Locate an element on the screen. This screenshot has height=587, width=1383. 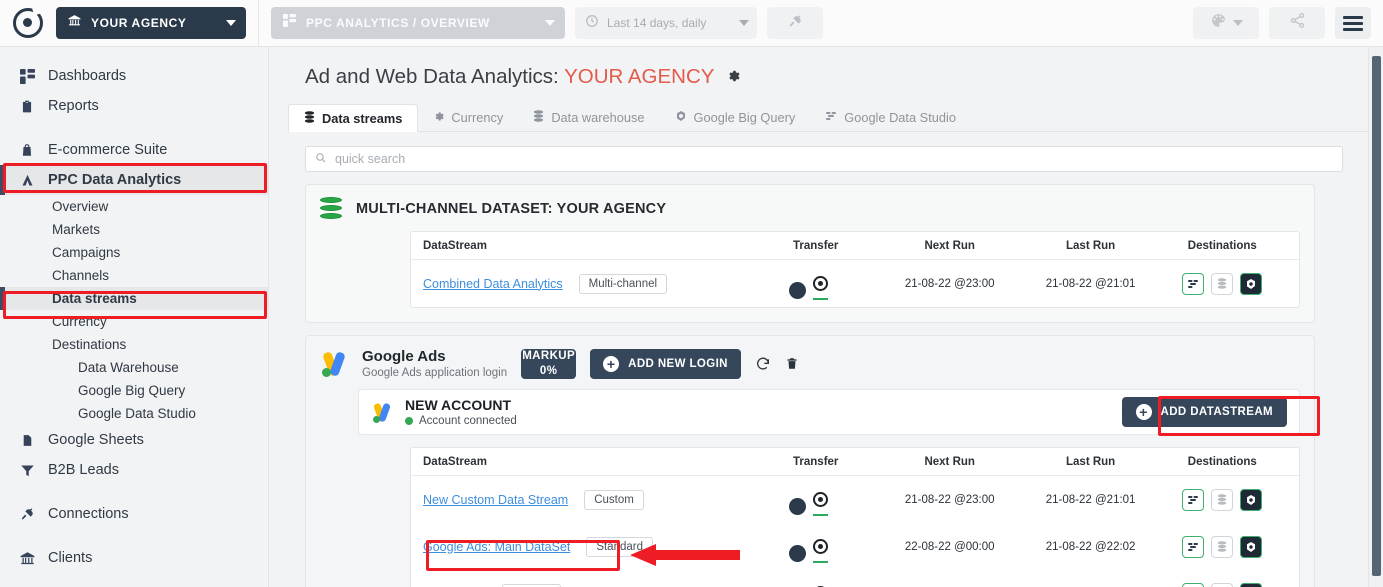
refresh-button is located at coordinates (763, 364).